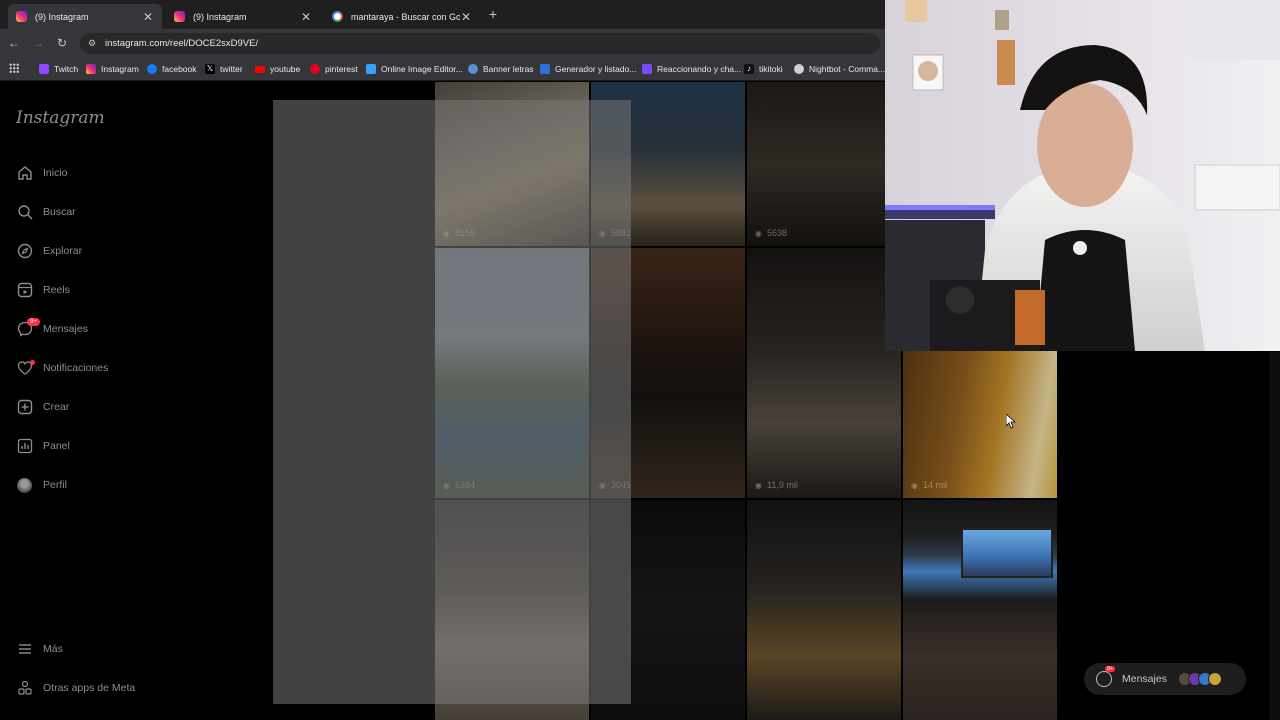  I want to click on address-bar: ⚙ instagram.com/reel/DOCE2sxD9VE/, so click(480, 43).